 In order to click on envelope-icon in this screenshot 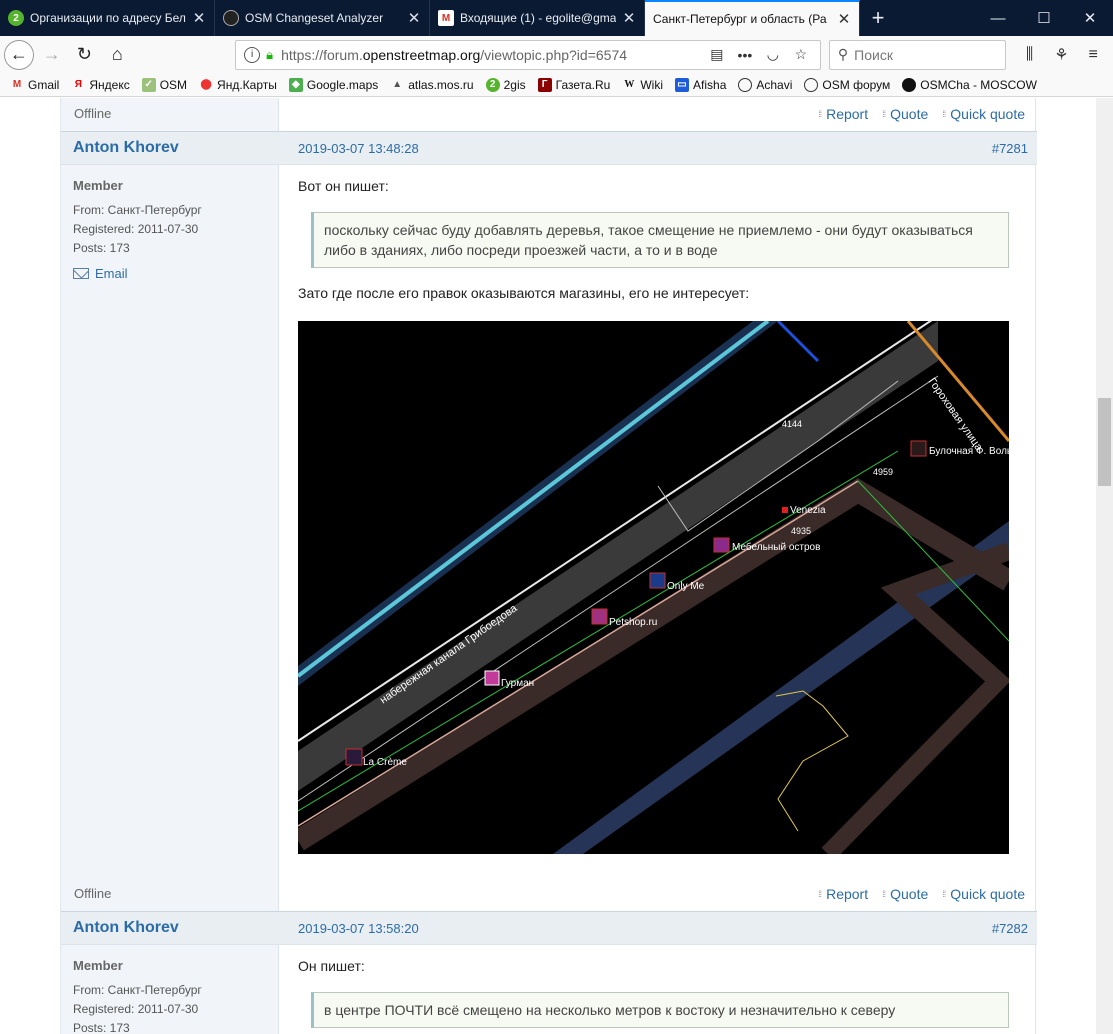, I will do `click(81, 273)`.